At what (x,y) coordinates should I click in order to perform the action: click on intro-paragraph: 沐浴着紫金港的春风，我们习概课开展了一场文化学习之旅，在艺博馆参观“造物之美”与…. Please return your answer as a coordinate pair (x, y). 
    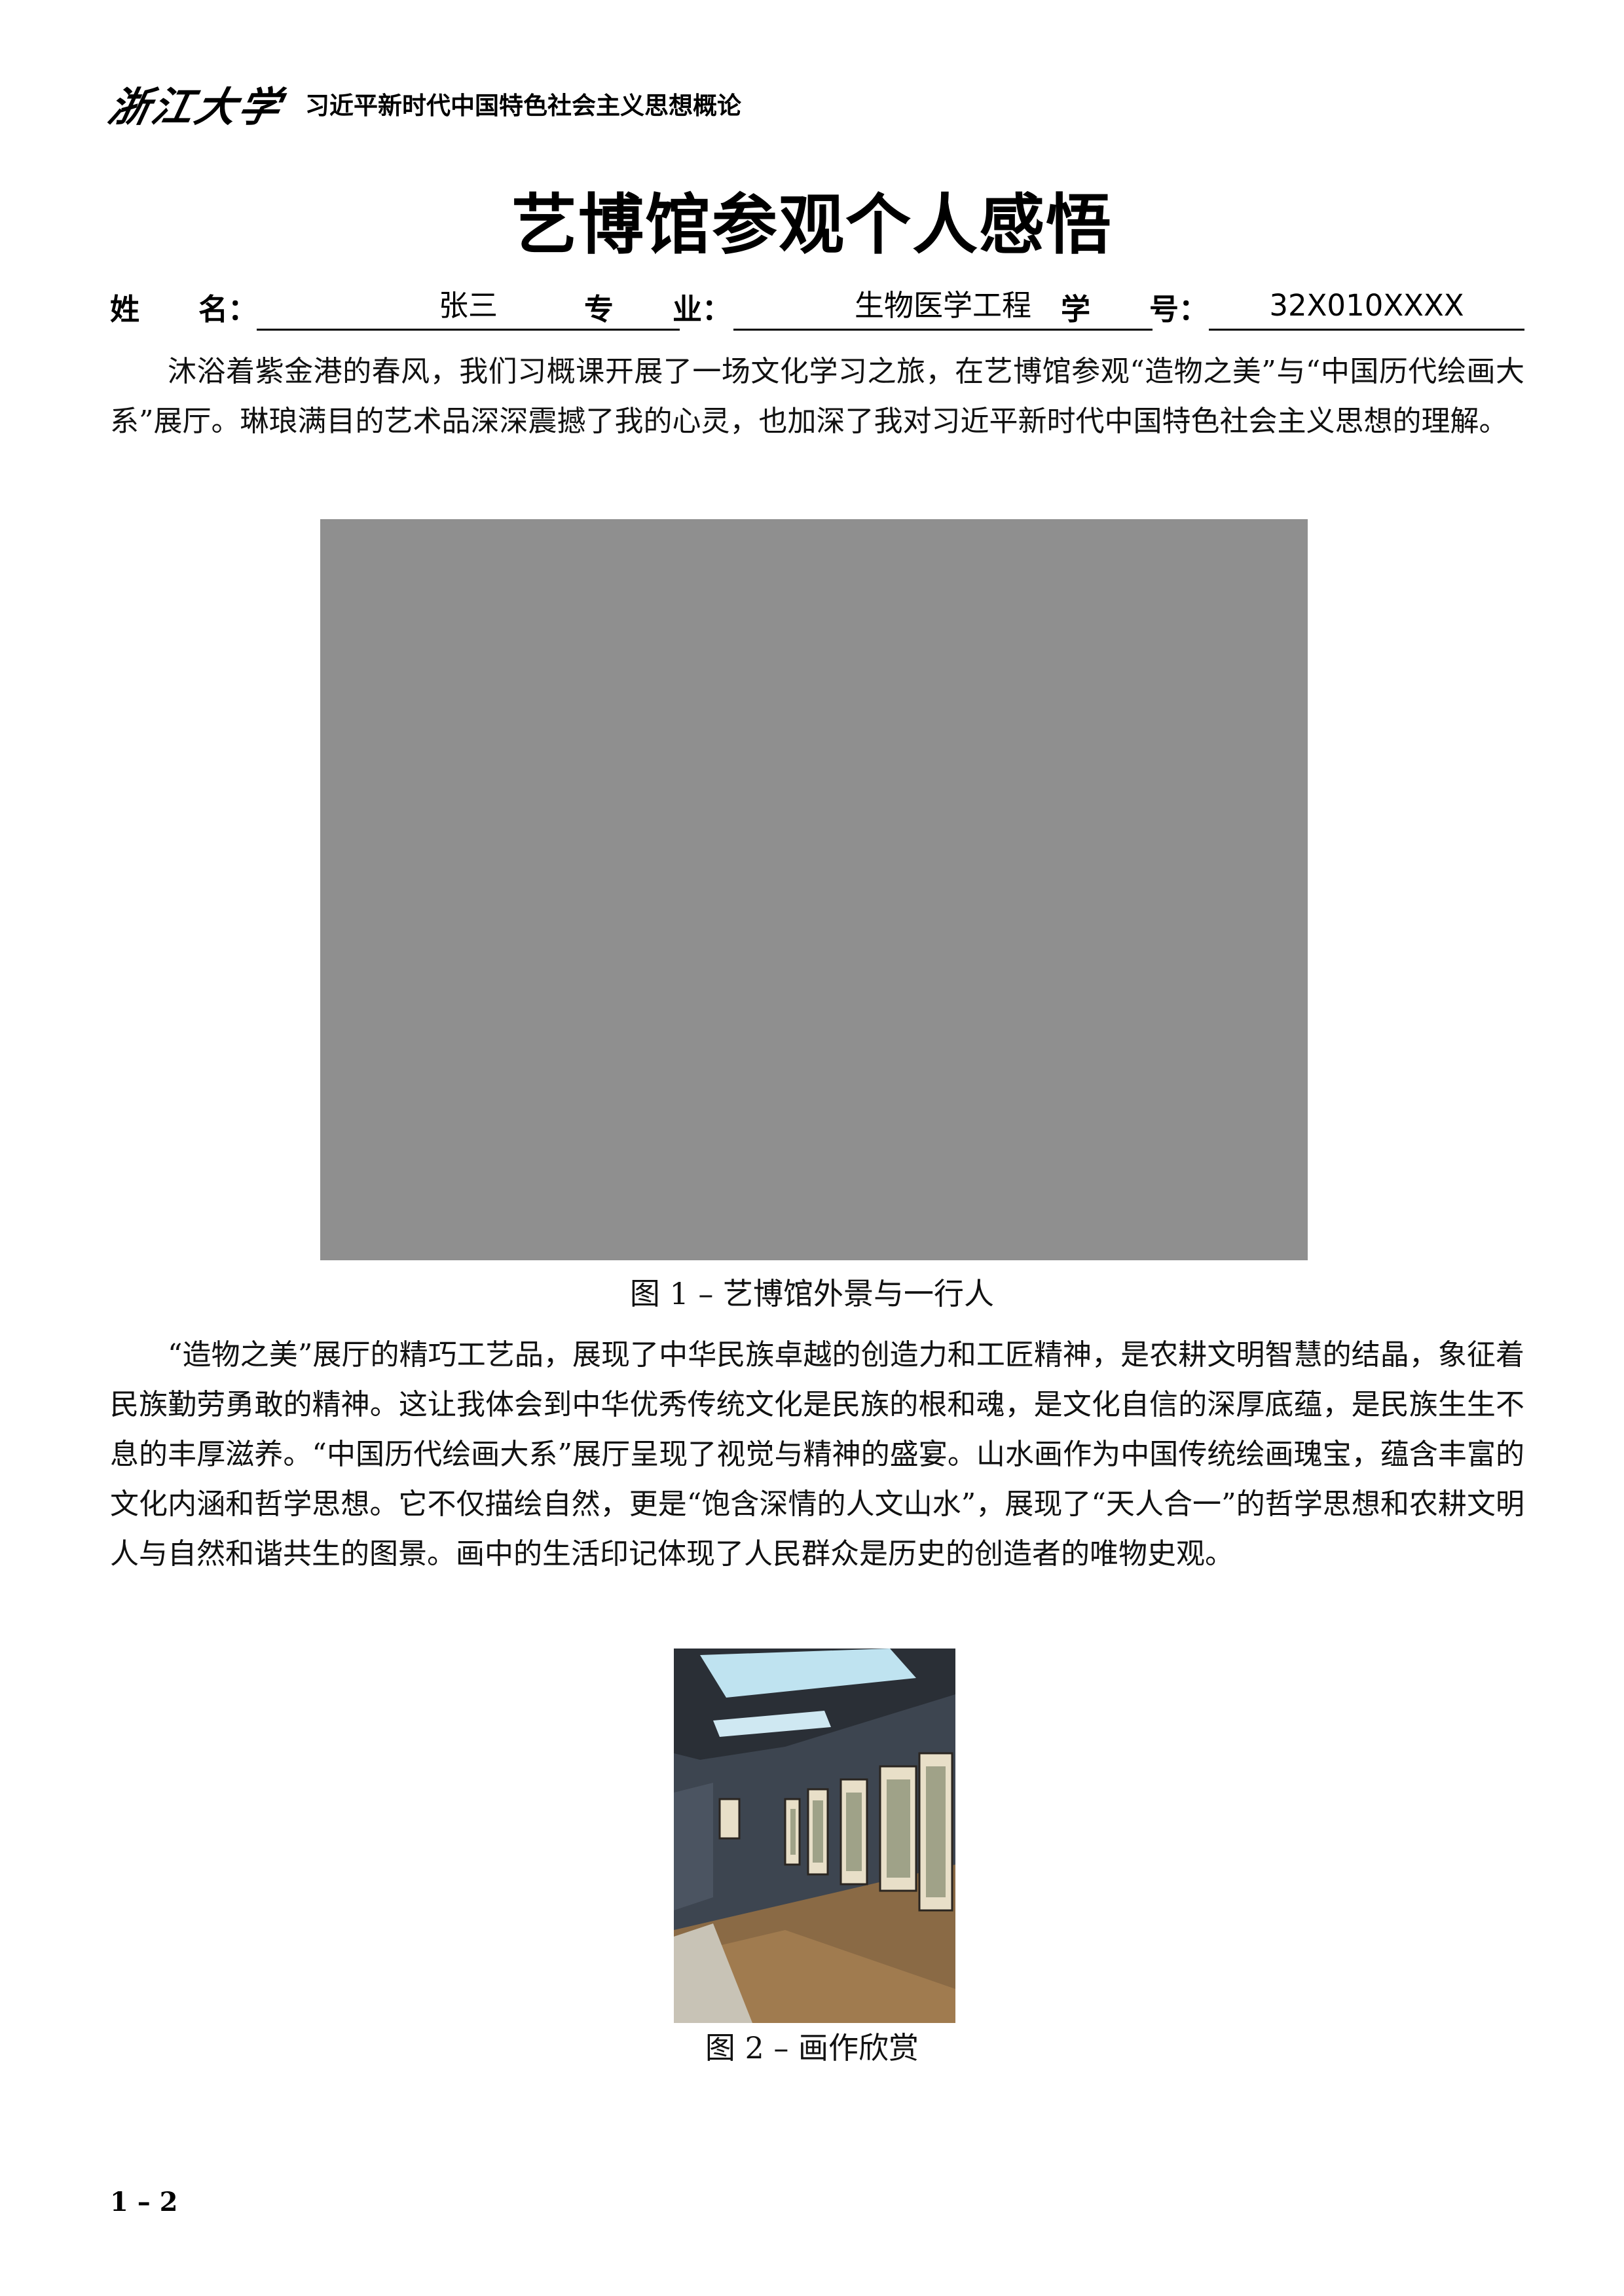
    Looking at the image, I should click on (817, 396).